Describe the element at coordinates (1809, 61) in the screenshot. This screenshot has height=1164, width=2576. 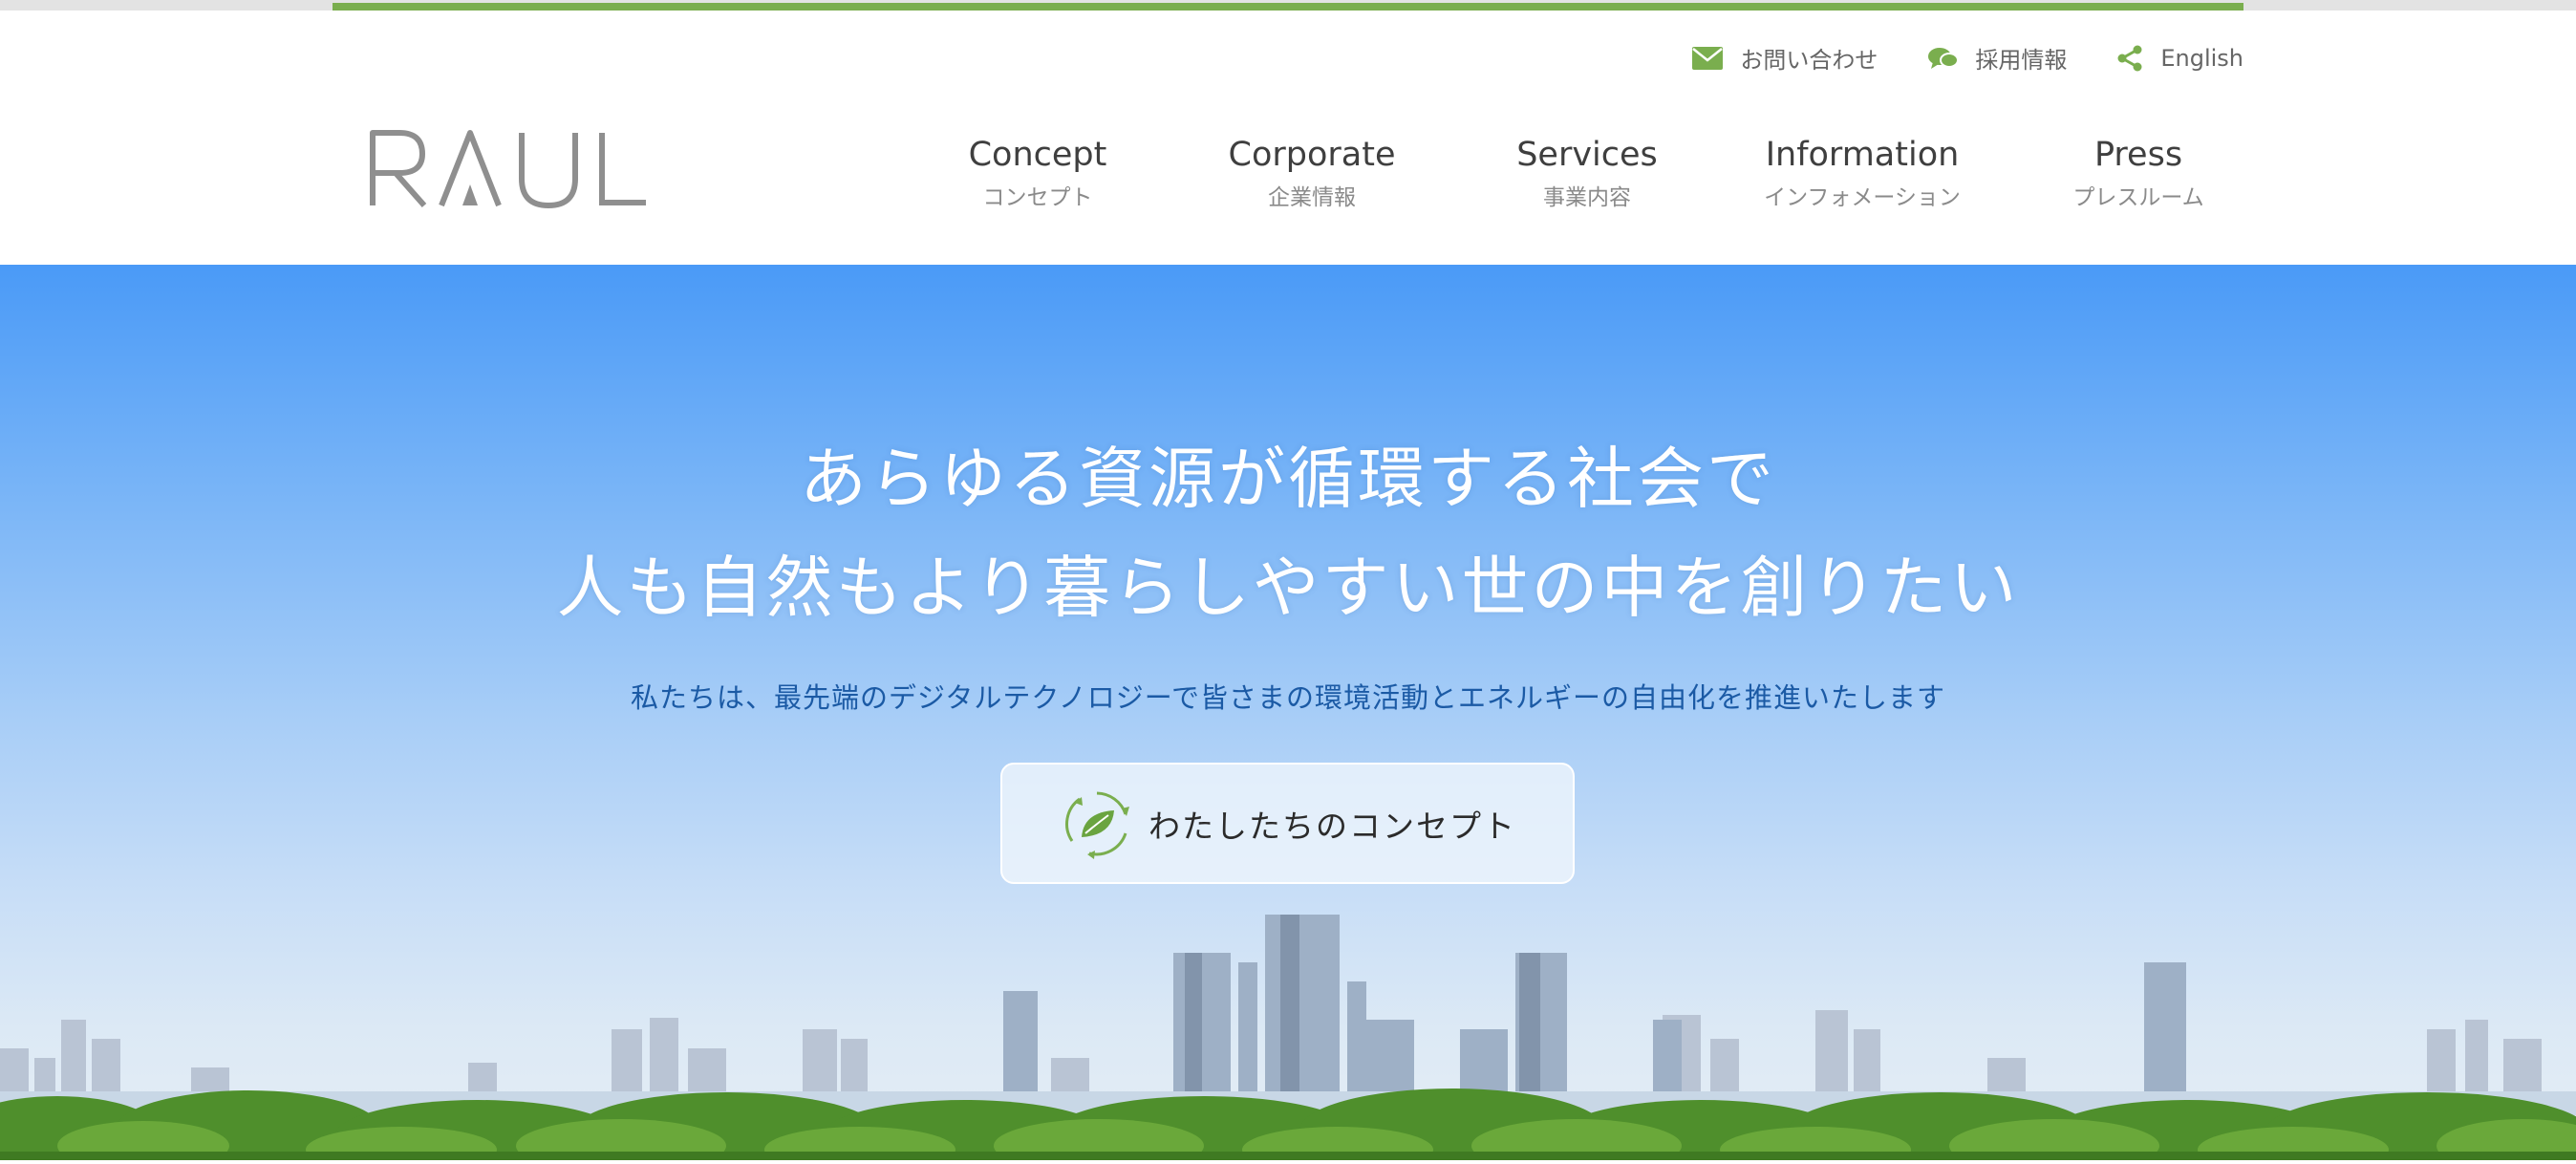
I see `contact-link-label: お問い合わせ` at that location.